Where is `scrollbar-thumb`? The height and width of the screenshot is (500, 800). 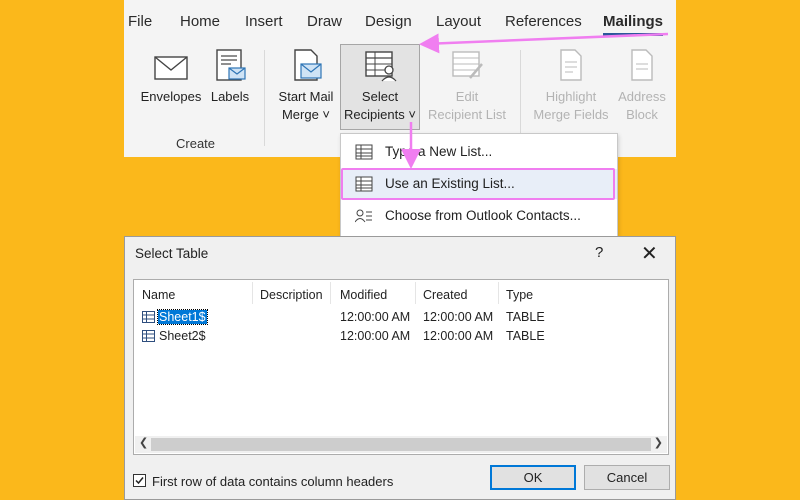
scrollbar-thumb is located at coordinates (401, 444).